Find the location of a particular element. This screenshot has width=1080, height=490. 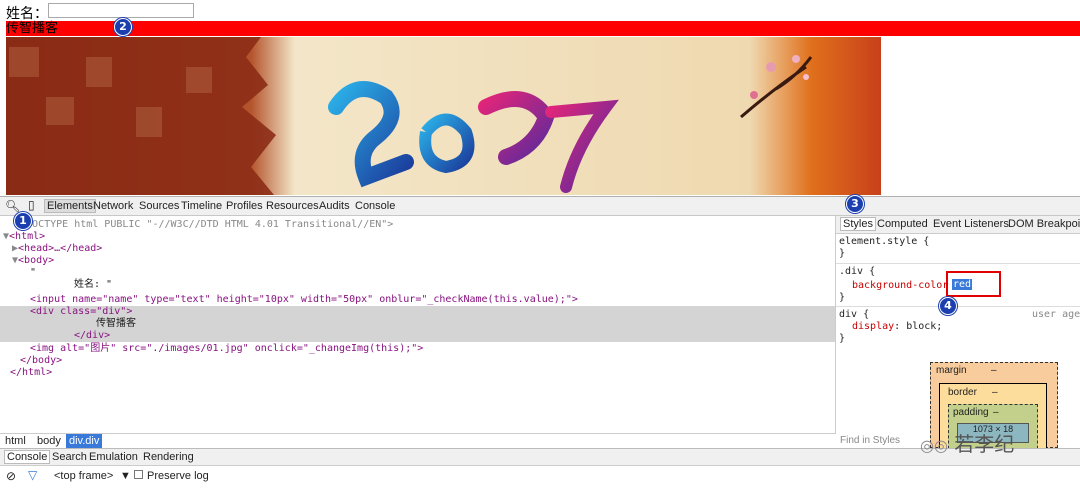

drawer-tabs: Console Search Emulation Rendering is located at coordinates (540, 457).